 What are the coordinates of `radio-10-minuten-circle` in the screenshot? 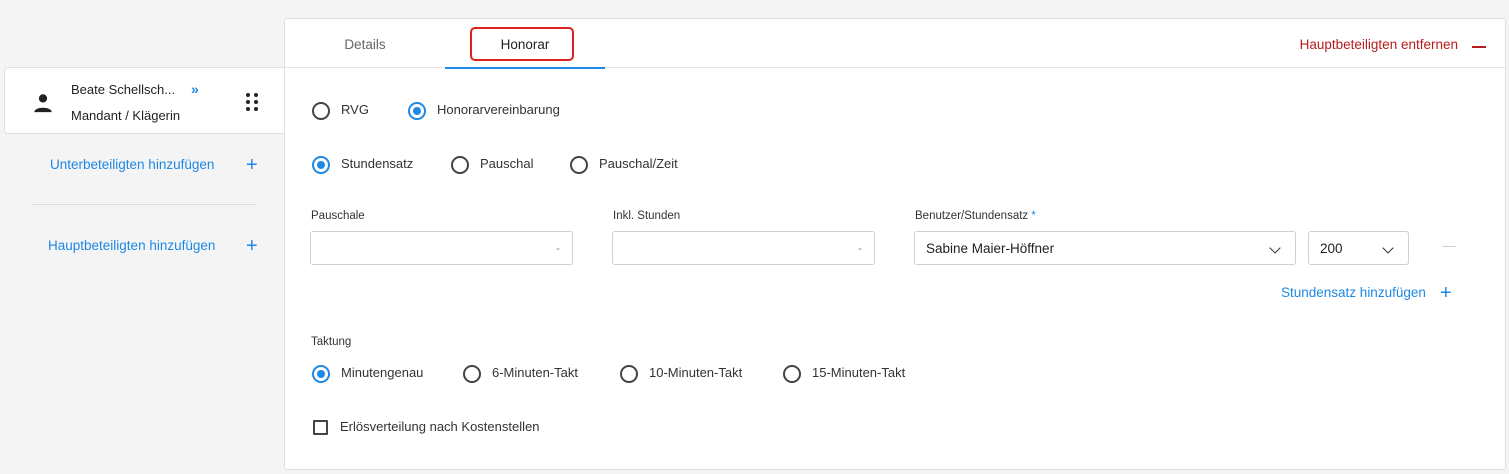 It's located at (629, 374).